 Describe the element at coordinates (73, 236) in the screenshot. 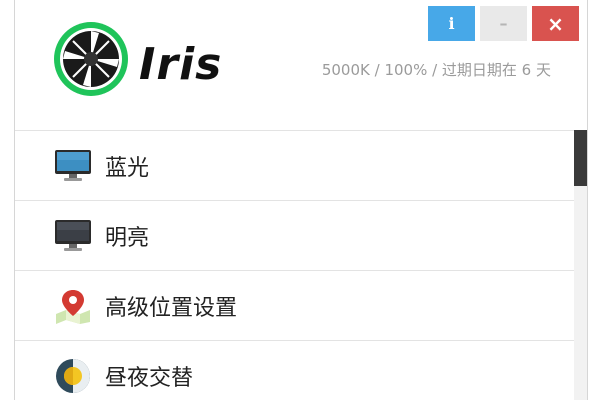

I see `monitor-dark-icon` at that location.